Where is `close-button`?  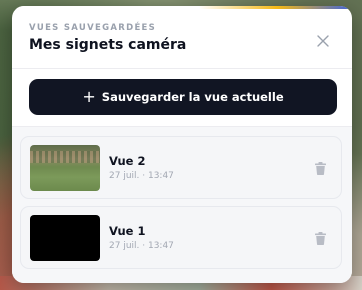
close-button is located at coordinates (323, 41).